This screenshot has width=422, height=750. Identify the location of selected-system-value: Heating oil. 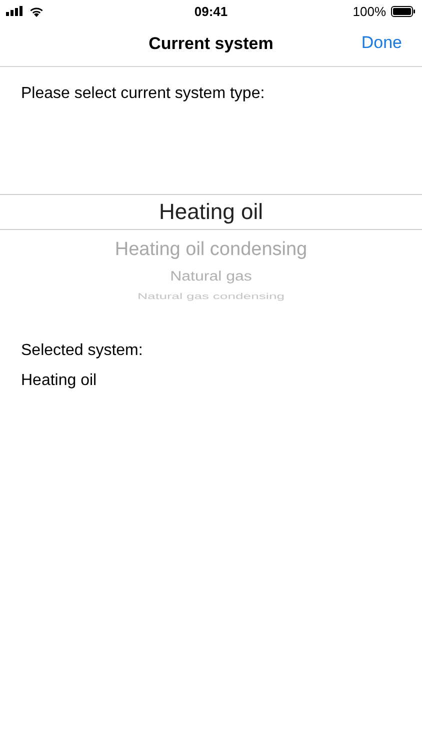
(59, 381).